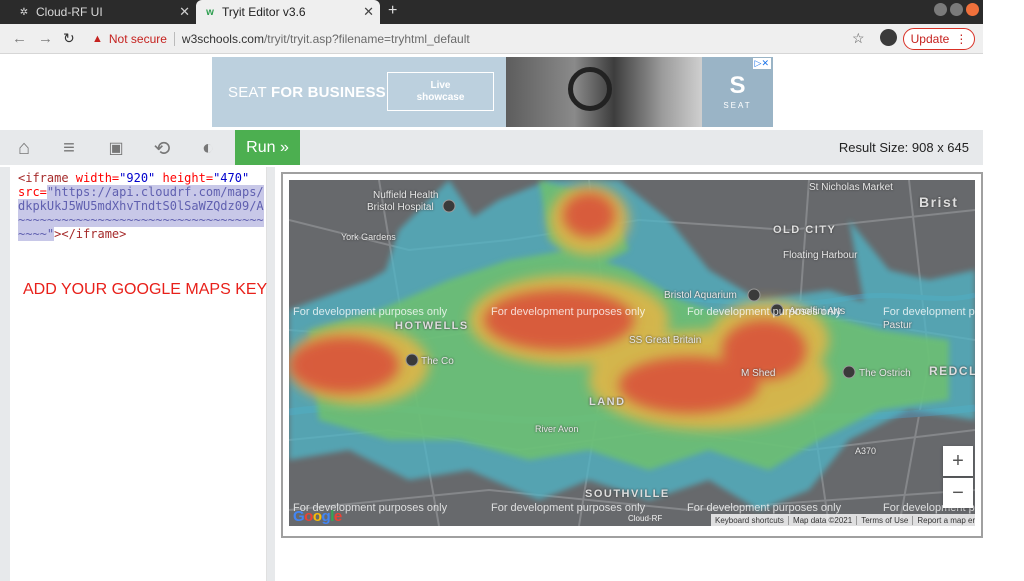 The image size is (1024, 581). Describe the element at coordinates (90, 234) in the screenshot. I see `code-close-tag: ></iframe>` at that location.